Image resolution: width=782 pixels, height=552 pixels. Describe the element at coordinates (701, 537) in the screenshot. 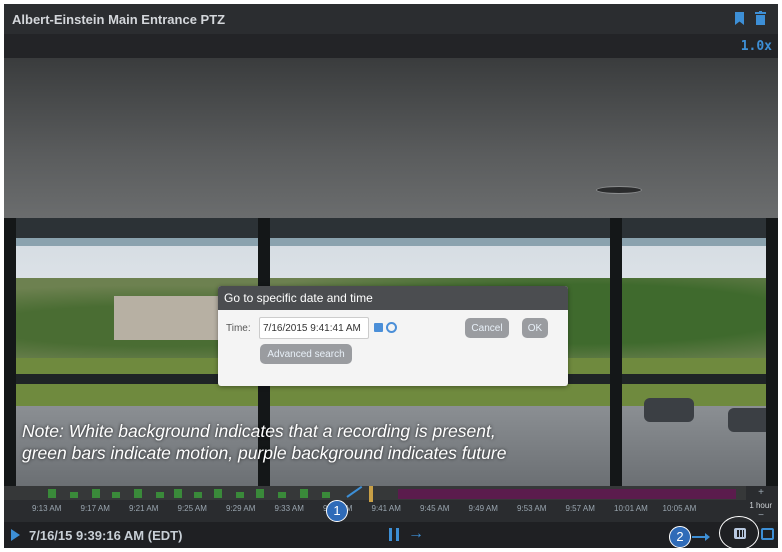

I see `callout-arrow` at that location.